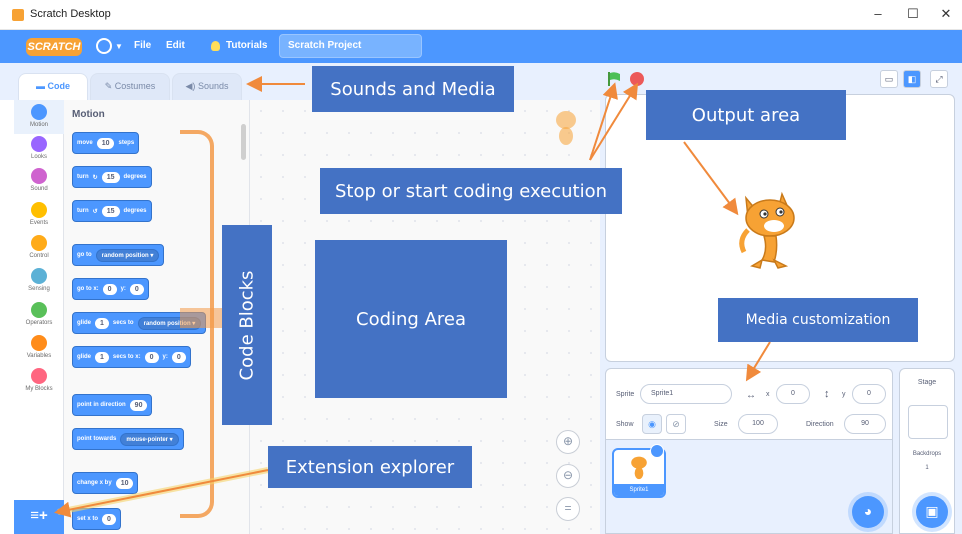 The image size is (962, 534). What do you see at coordinates (18, 15) in the screenshot?
I see `scratch-app-icon` at bounding box center [18, 15].